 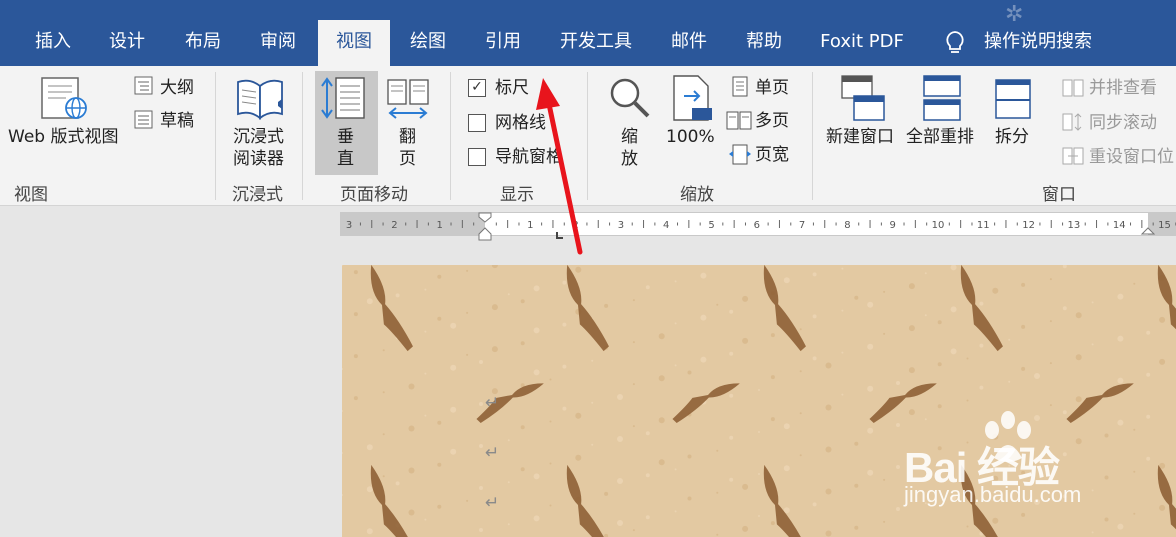 I want to click on decorative-icon: ✲, so click(x=1014, y=14).